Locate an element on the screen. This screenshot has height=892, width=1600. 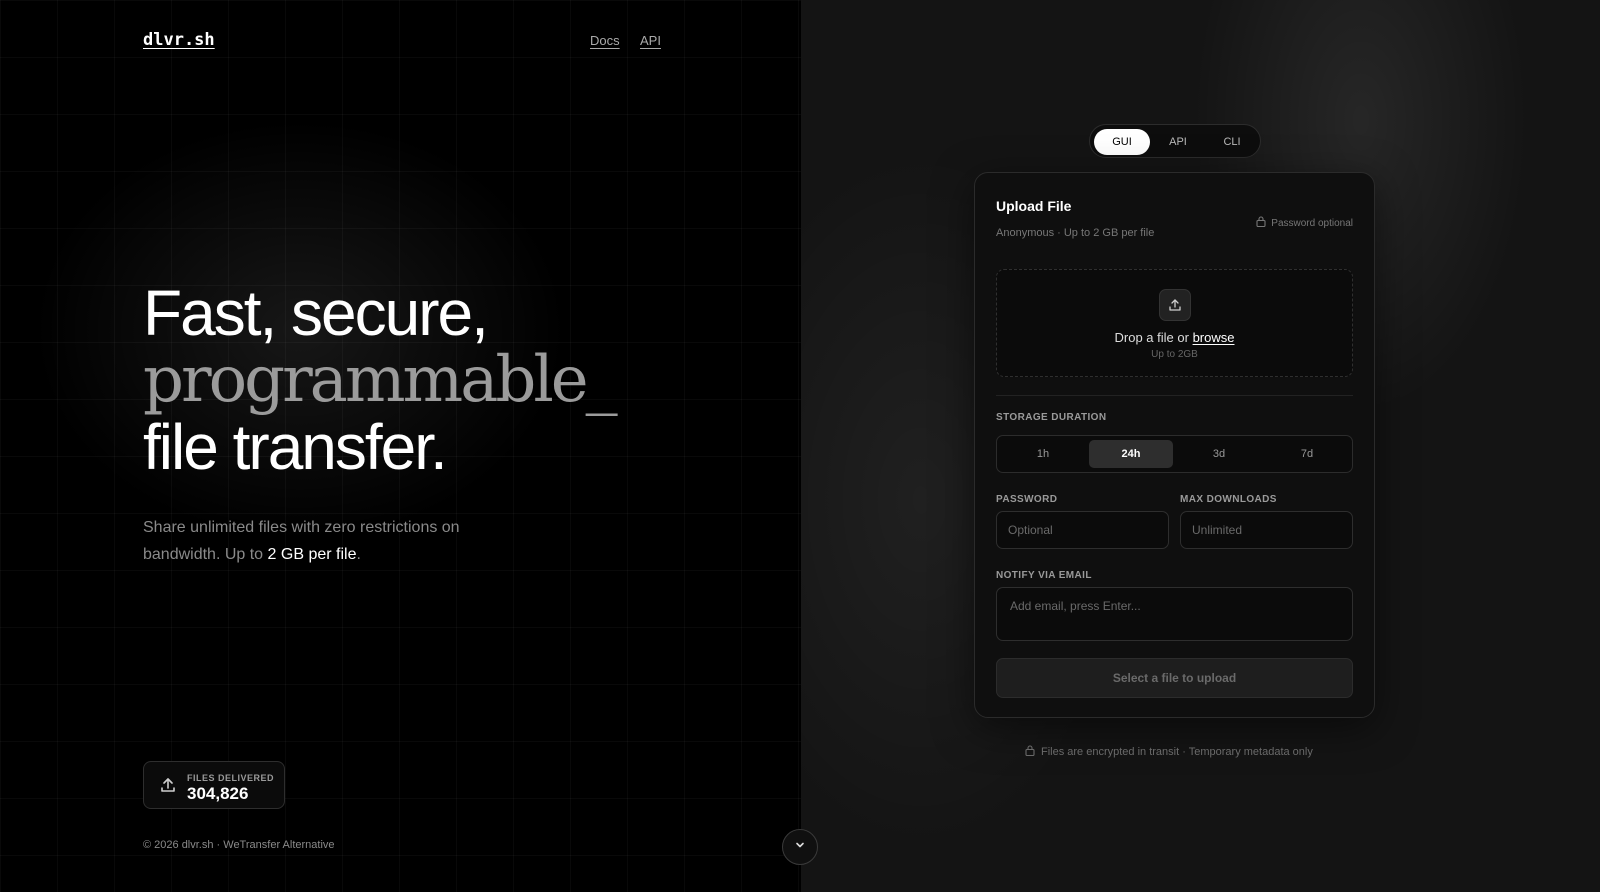
duration-option-7d: 7d is located at coordinates (1307, 454).